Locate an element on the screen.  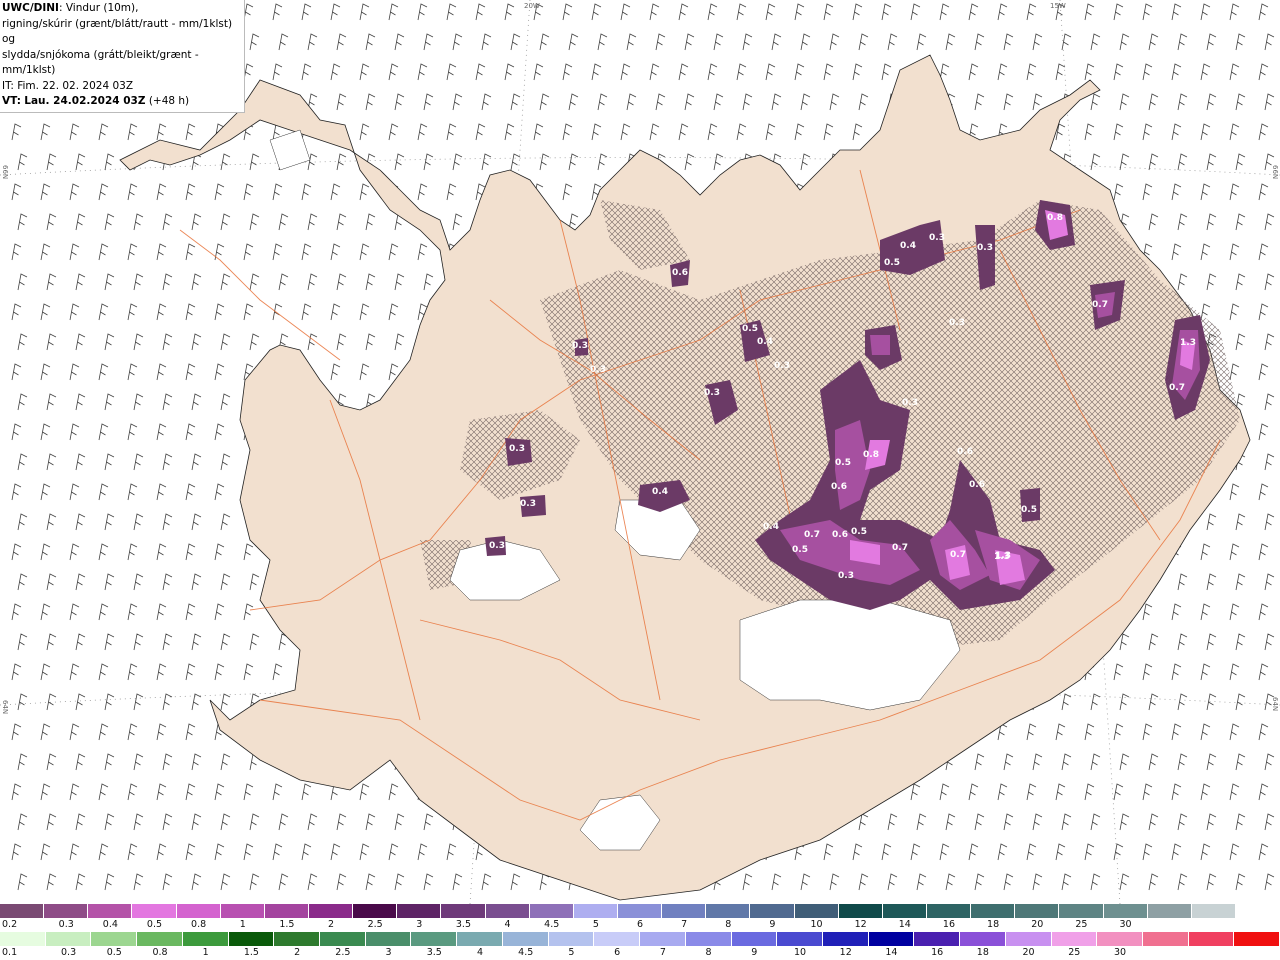
legend-tick-label: 30 is located at coordinates (1120, 952).